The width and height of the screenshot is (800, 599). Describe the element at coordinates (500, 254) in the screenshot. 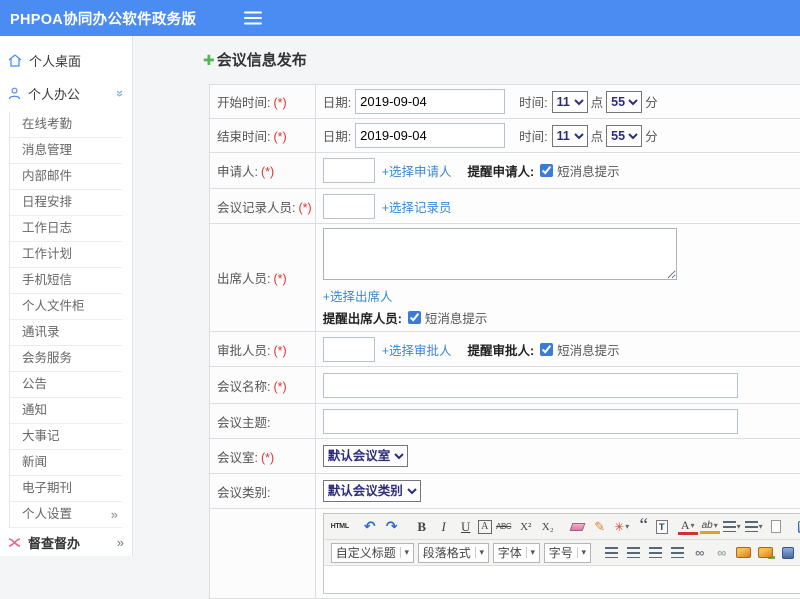

I see `attendees-textarea` at that location.